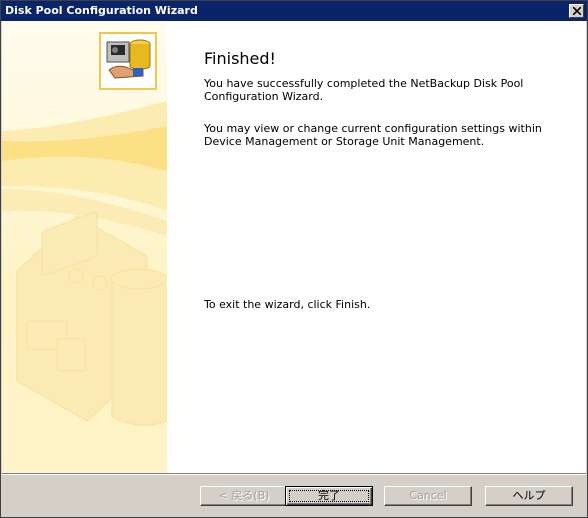 The width and height of the screenshot is (588, 518). I want to click on focus-rectangle, so click(329, 496).